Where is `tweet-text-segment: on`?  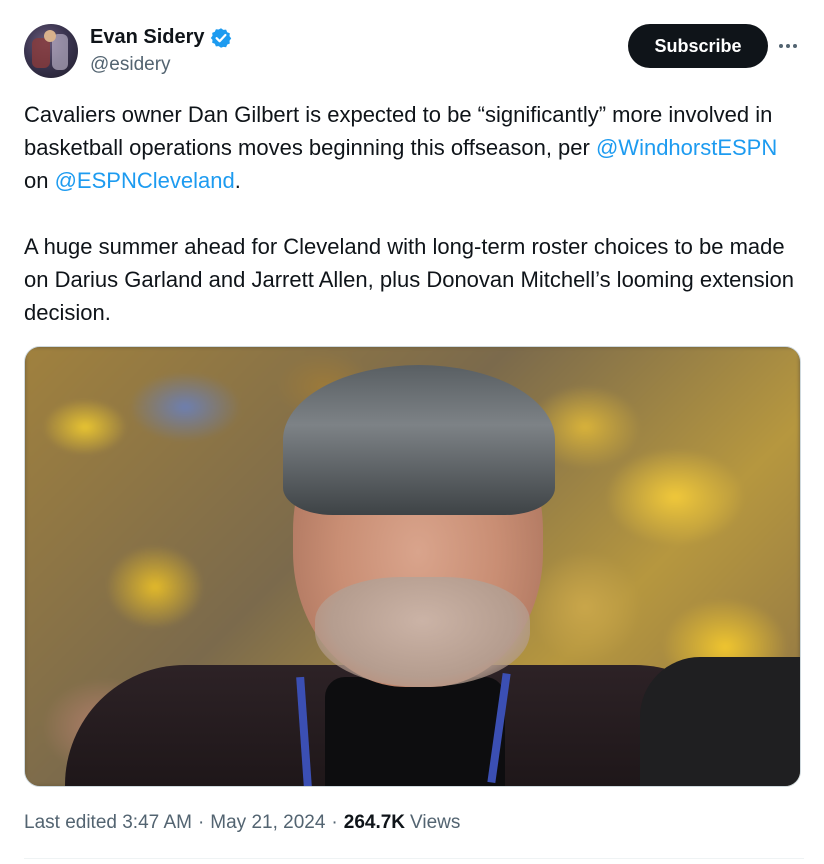 tweet-text-segment: on is located at coordinates (39, 180).